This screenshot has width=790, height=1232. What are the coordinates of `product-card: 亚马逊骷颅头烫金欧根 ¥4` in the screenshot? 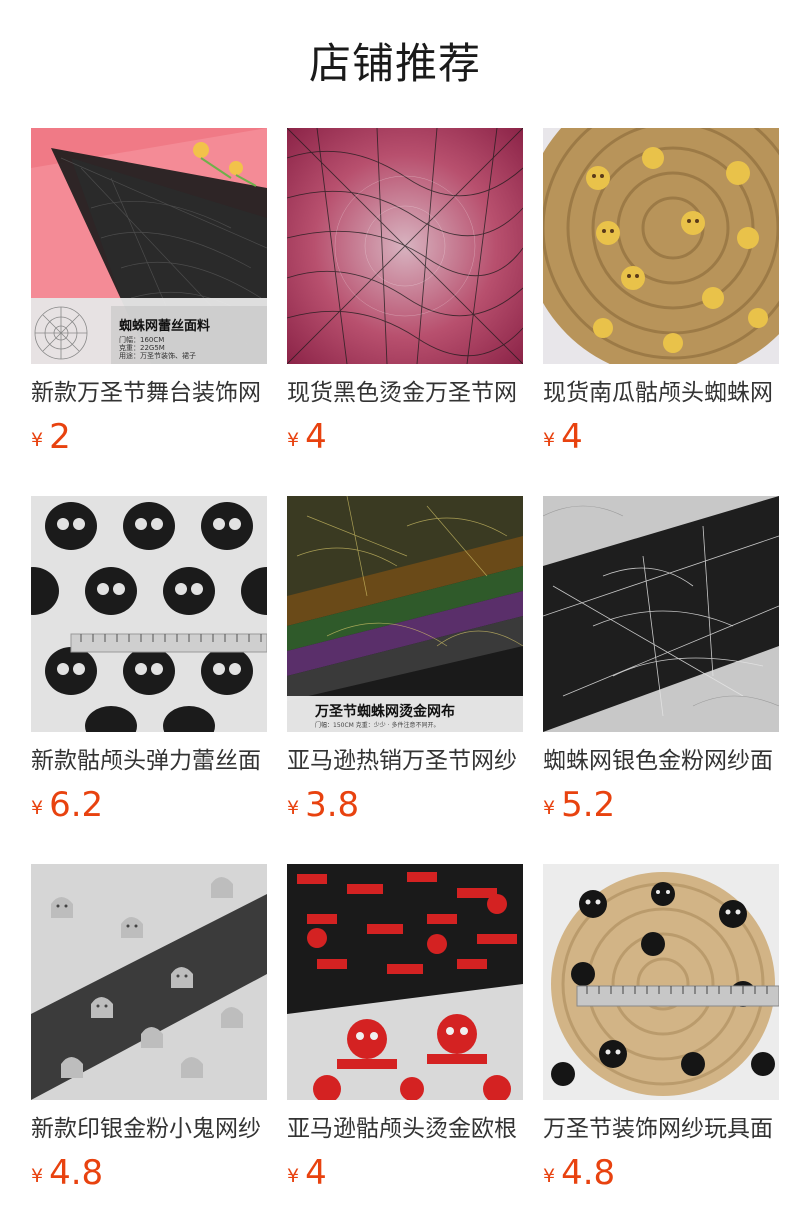 It's located at (405, 1029).